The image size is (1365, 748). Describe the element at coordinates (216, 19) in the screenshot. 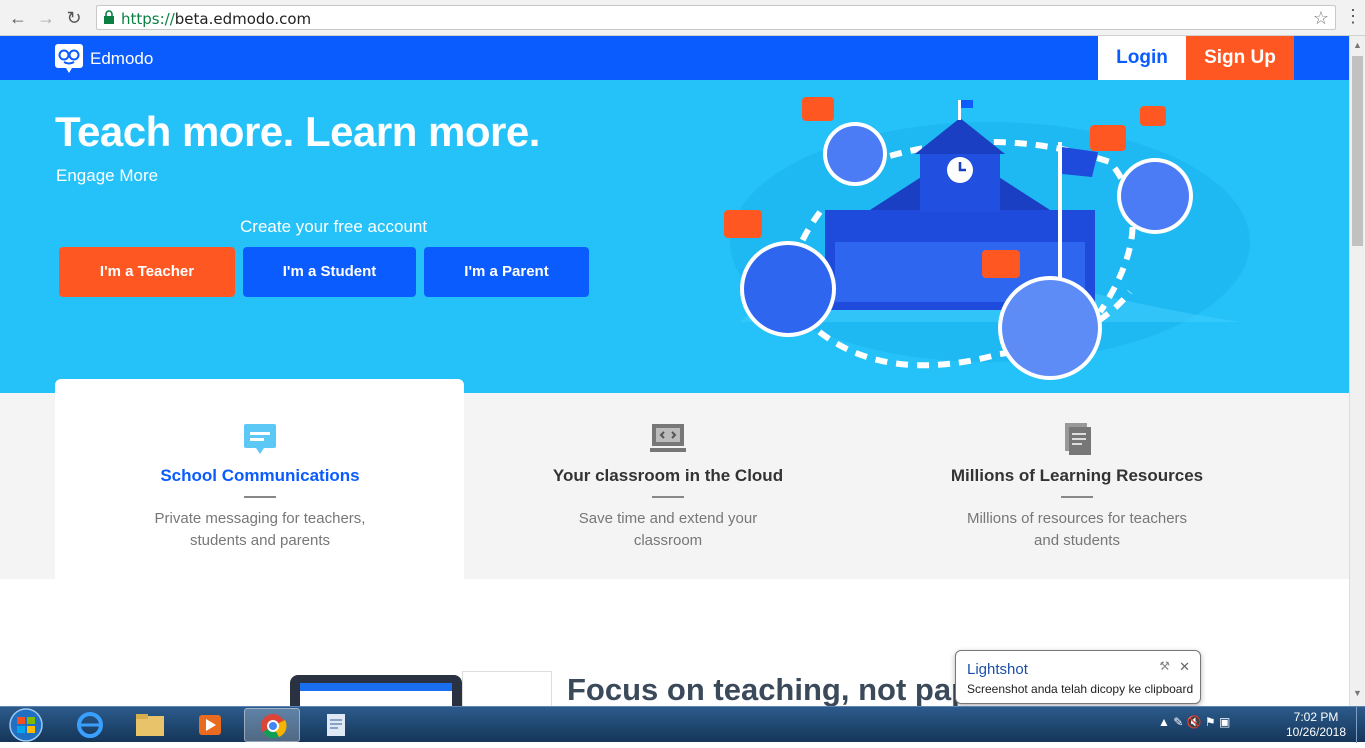

I see `url-text: https://beta.edmodo.com` at that location.